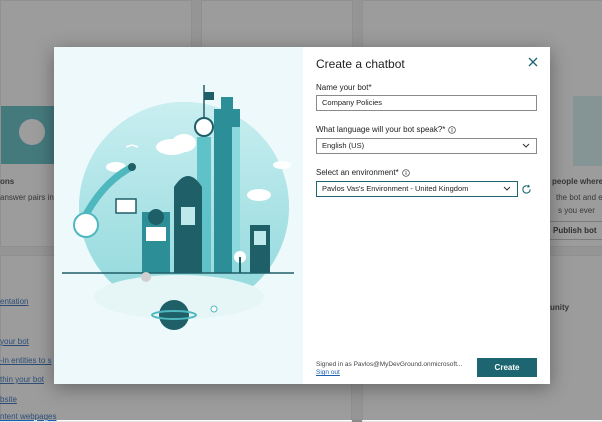 The height and width of the screenshot is (422, 602). I want to click on language-label: What language will your bot speak?*, so click(386, 129).